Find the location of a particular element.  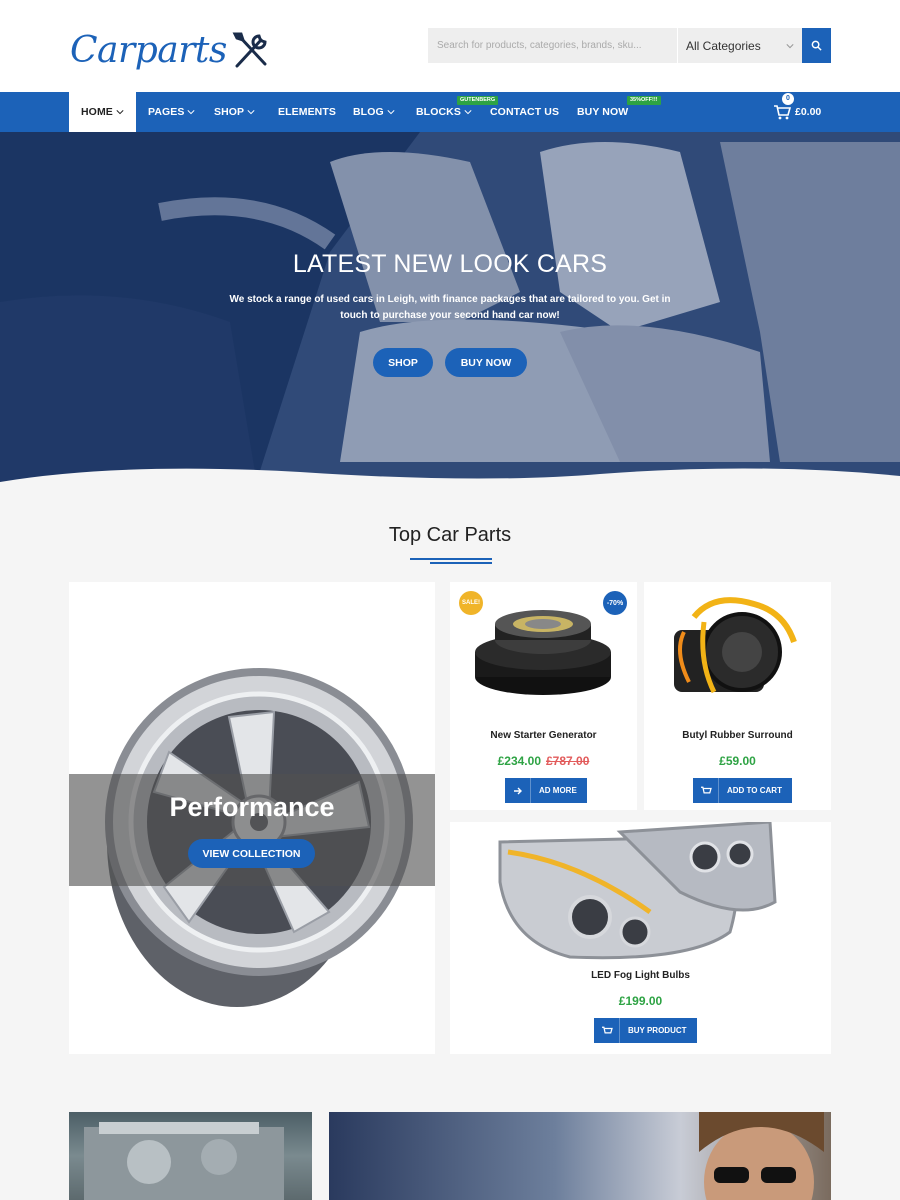

nav-item-label: Elements is located at coordinates (307, 112).